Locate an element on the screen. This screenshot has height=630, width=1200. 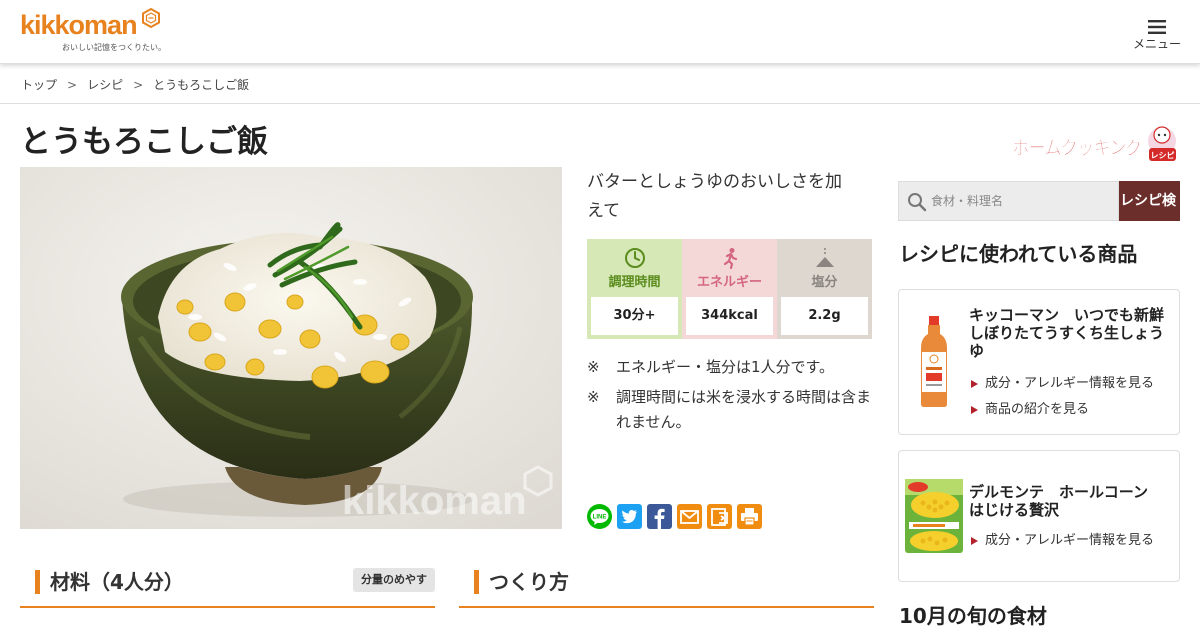
energy-box: エネルギー 344kcal is located at coordinates (729, 289).